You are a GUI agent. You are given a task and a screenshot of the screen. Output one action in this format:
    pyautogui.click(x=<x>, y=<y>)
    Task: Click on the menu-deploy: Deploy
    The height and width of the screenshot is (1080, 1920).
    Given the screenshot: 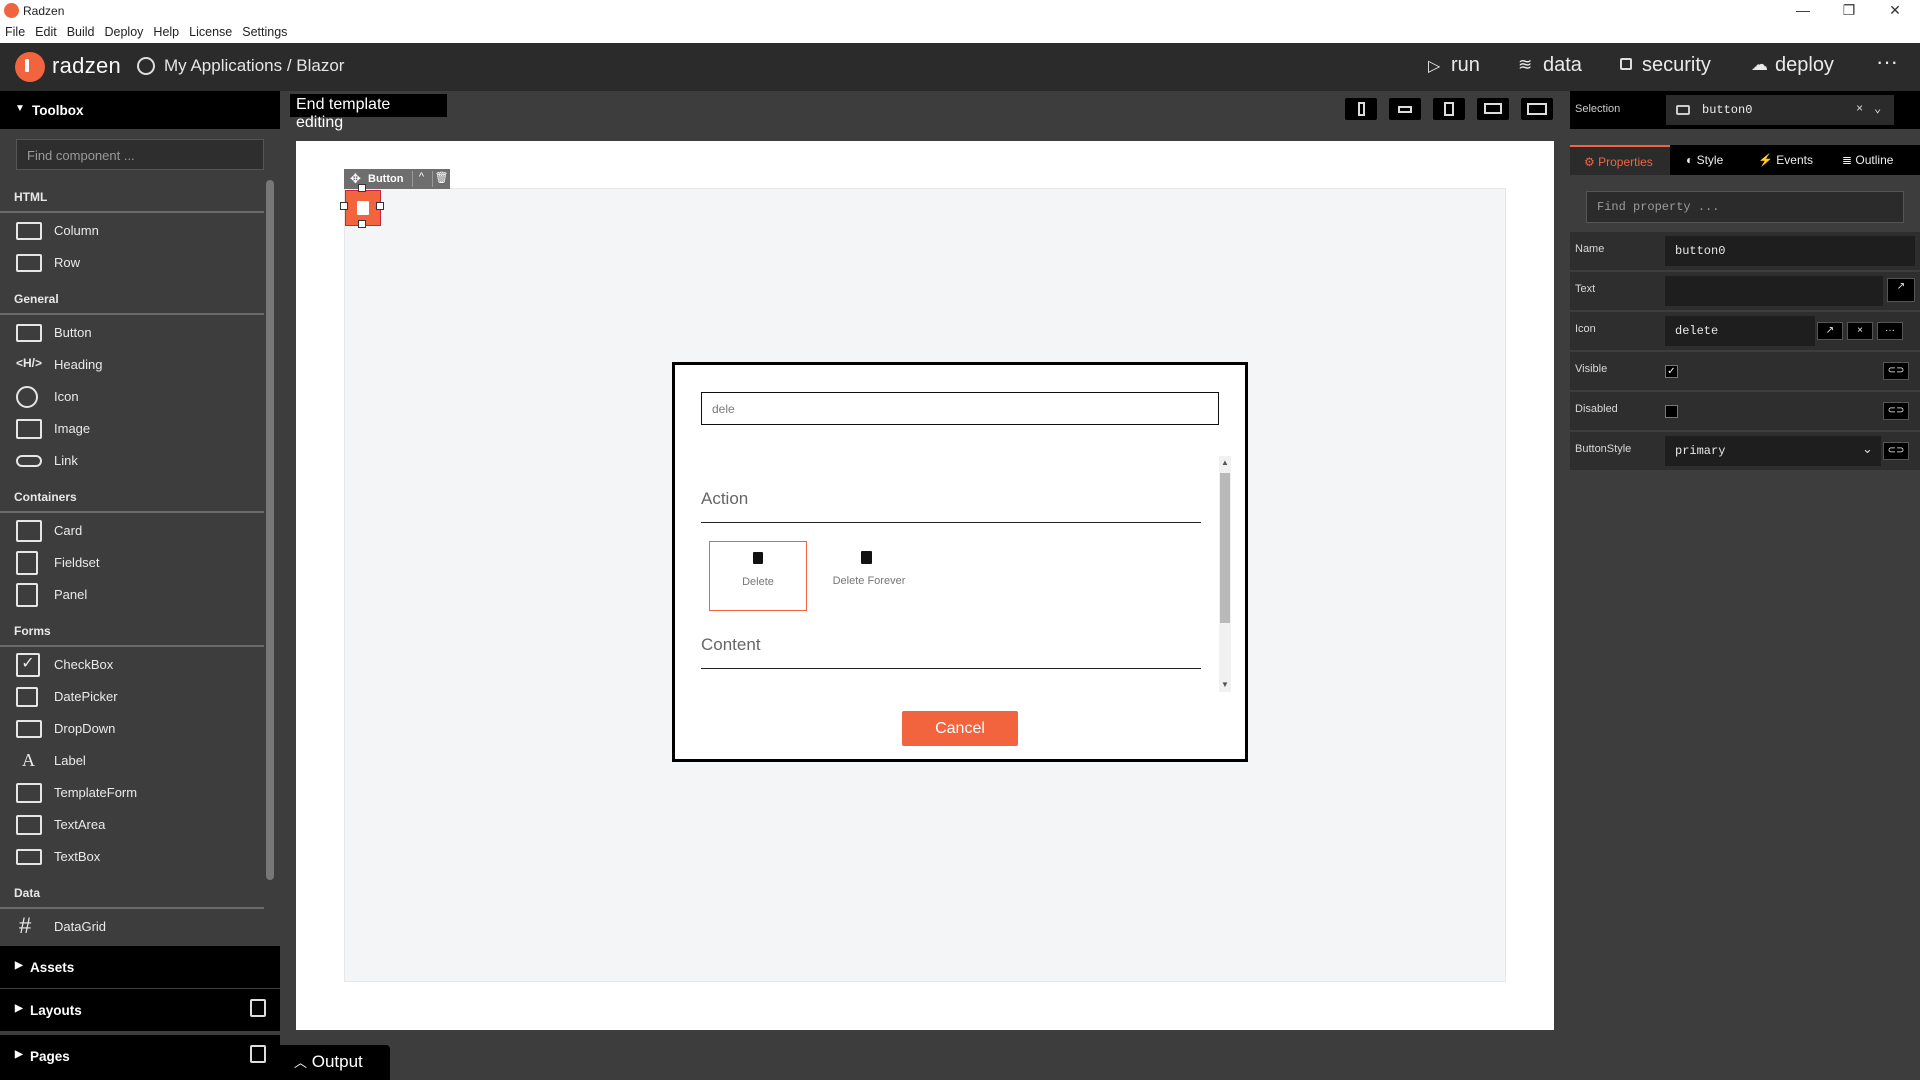 What is the action you would take?
    pyautogui.click(x=124, y=30)
    